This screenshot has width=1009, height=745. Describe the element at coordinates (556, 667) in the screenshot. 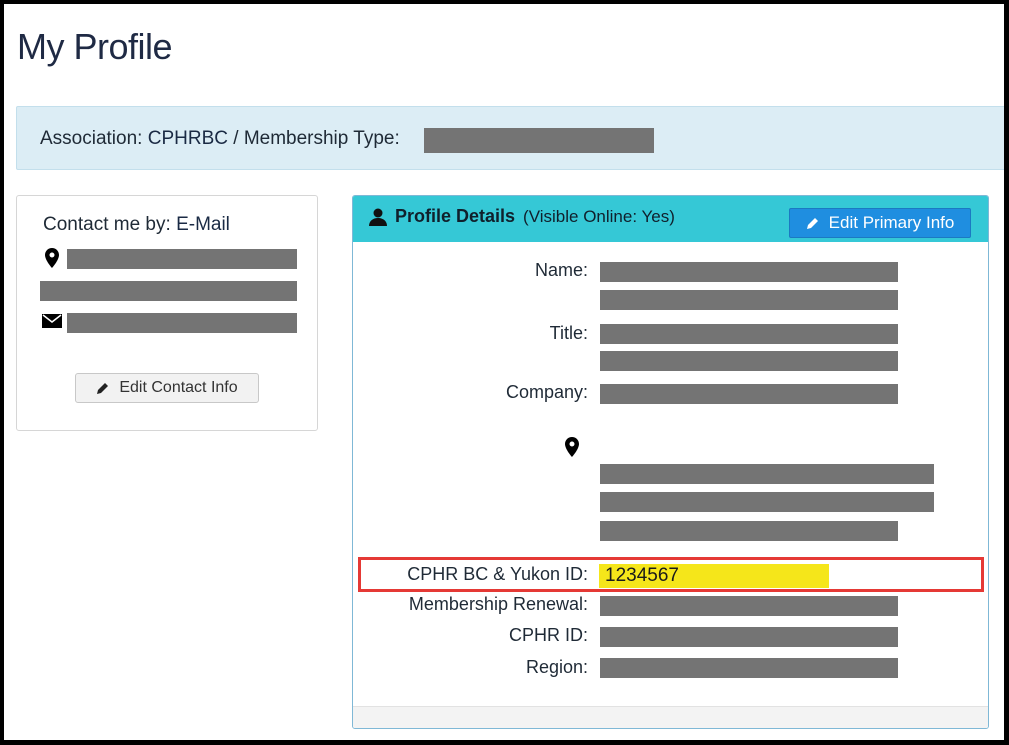

I see `region-label: Region:` at that location.